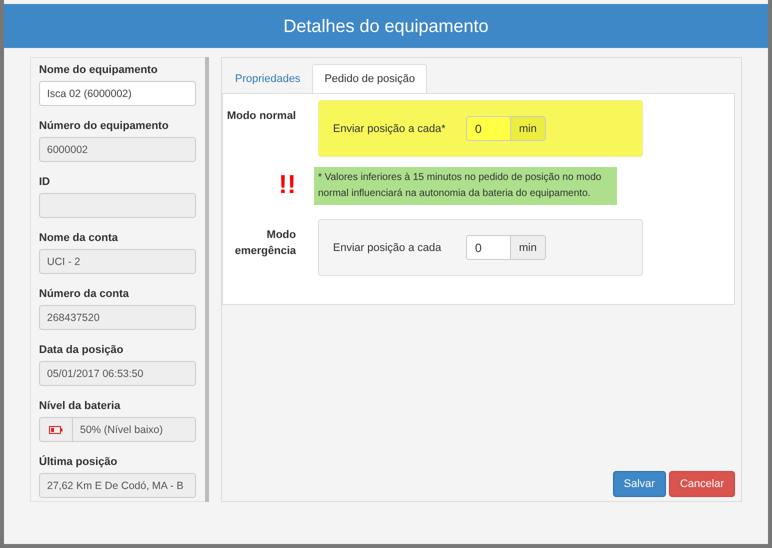 This screenshot has width=772, height=548. What do you see at coordinates (79, 238) in the screenshot?
I see `field-label: Nome da conta` at bounding box center [79, 238].